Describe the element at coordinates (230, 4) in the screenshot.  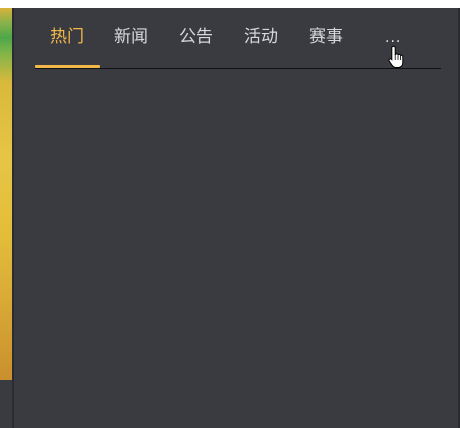
I see `top-strip` at that location.